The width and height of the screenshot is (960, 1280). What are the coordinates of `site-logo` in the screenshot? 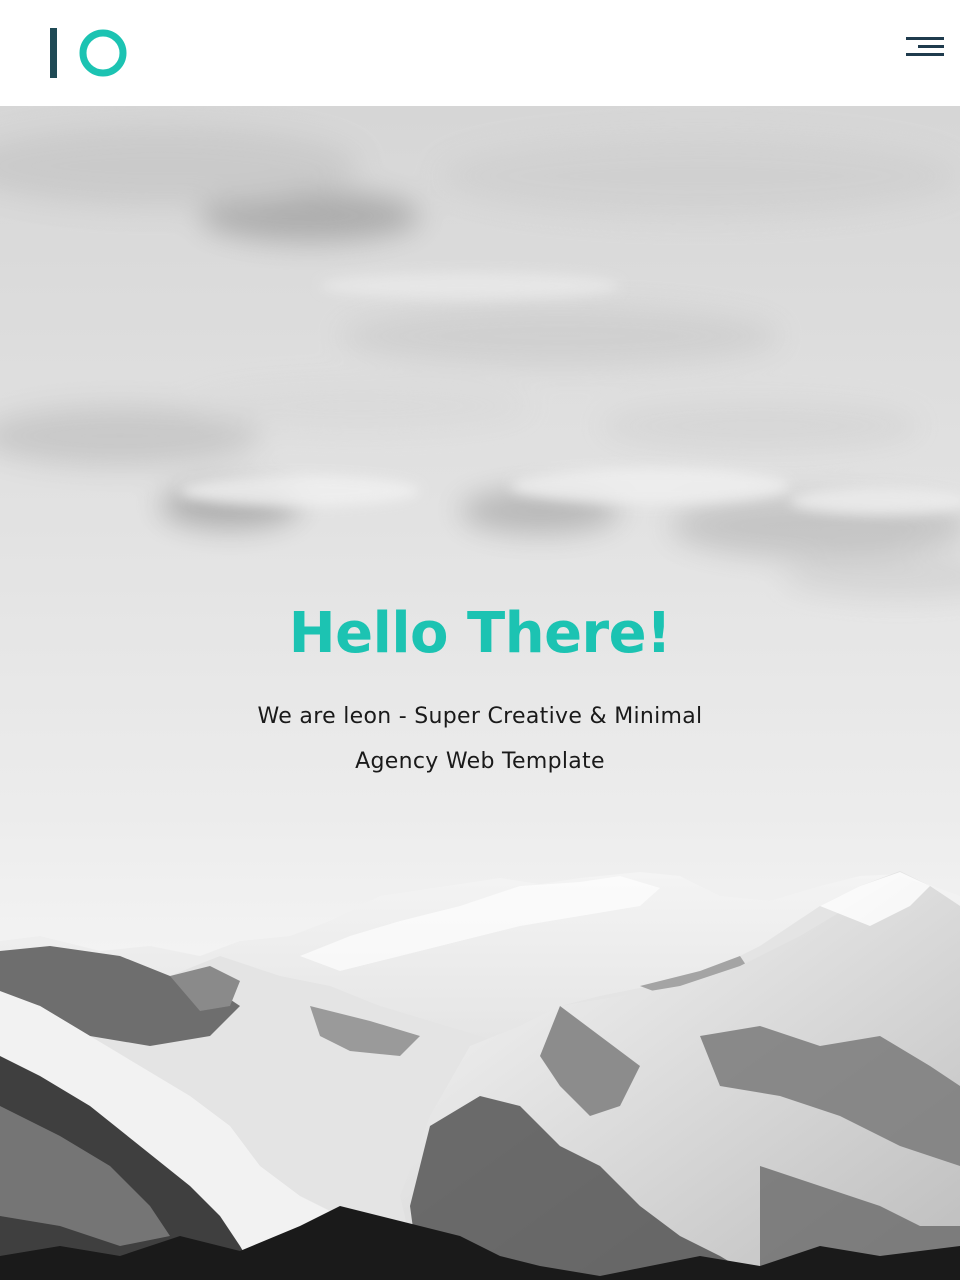 It's located at (90, 54).